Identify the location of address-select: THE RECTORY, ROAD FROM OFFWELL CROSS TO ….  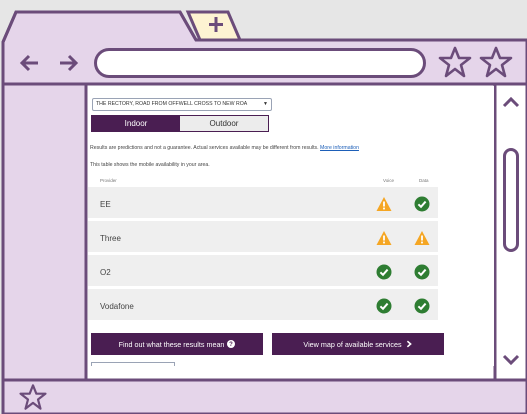
(182, 104).